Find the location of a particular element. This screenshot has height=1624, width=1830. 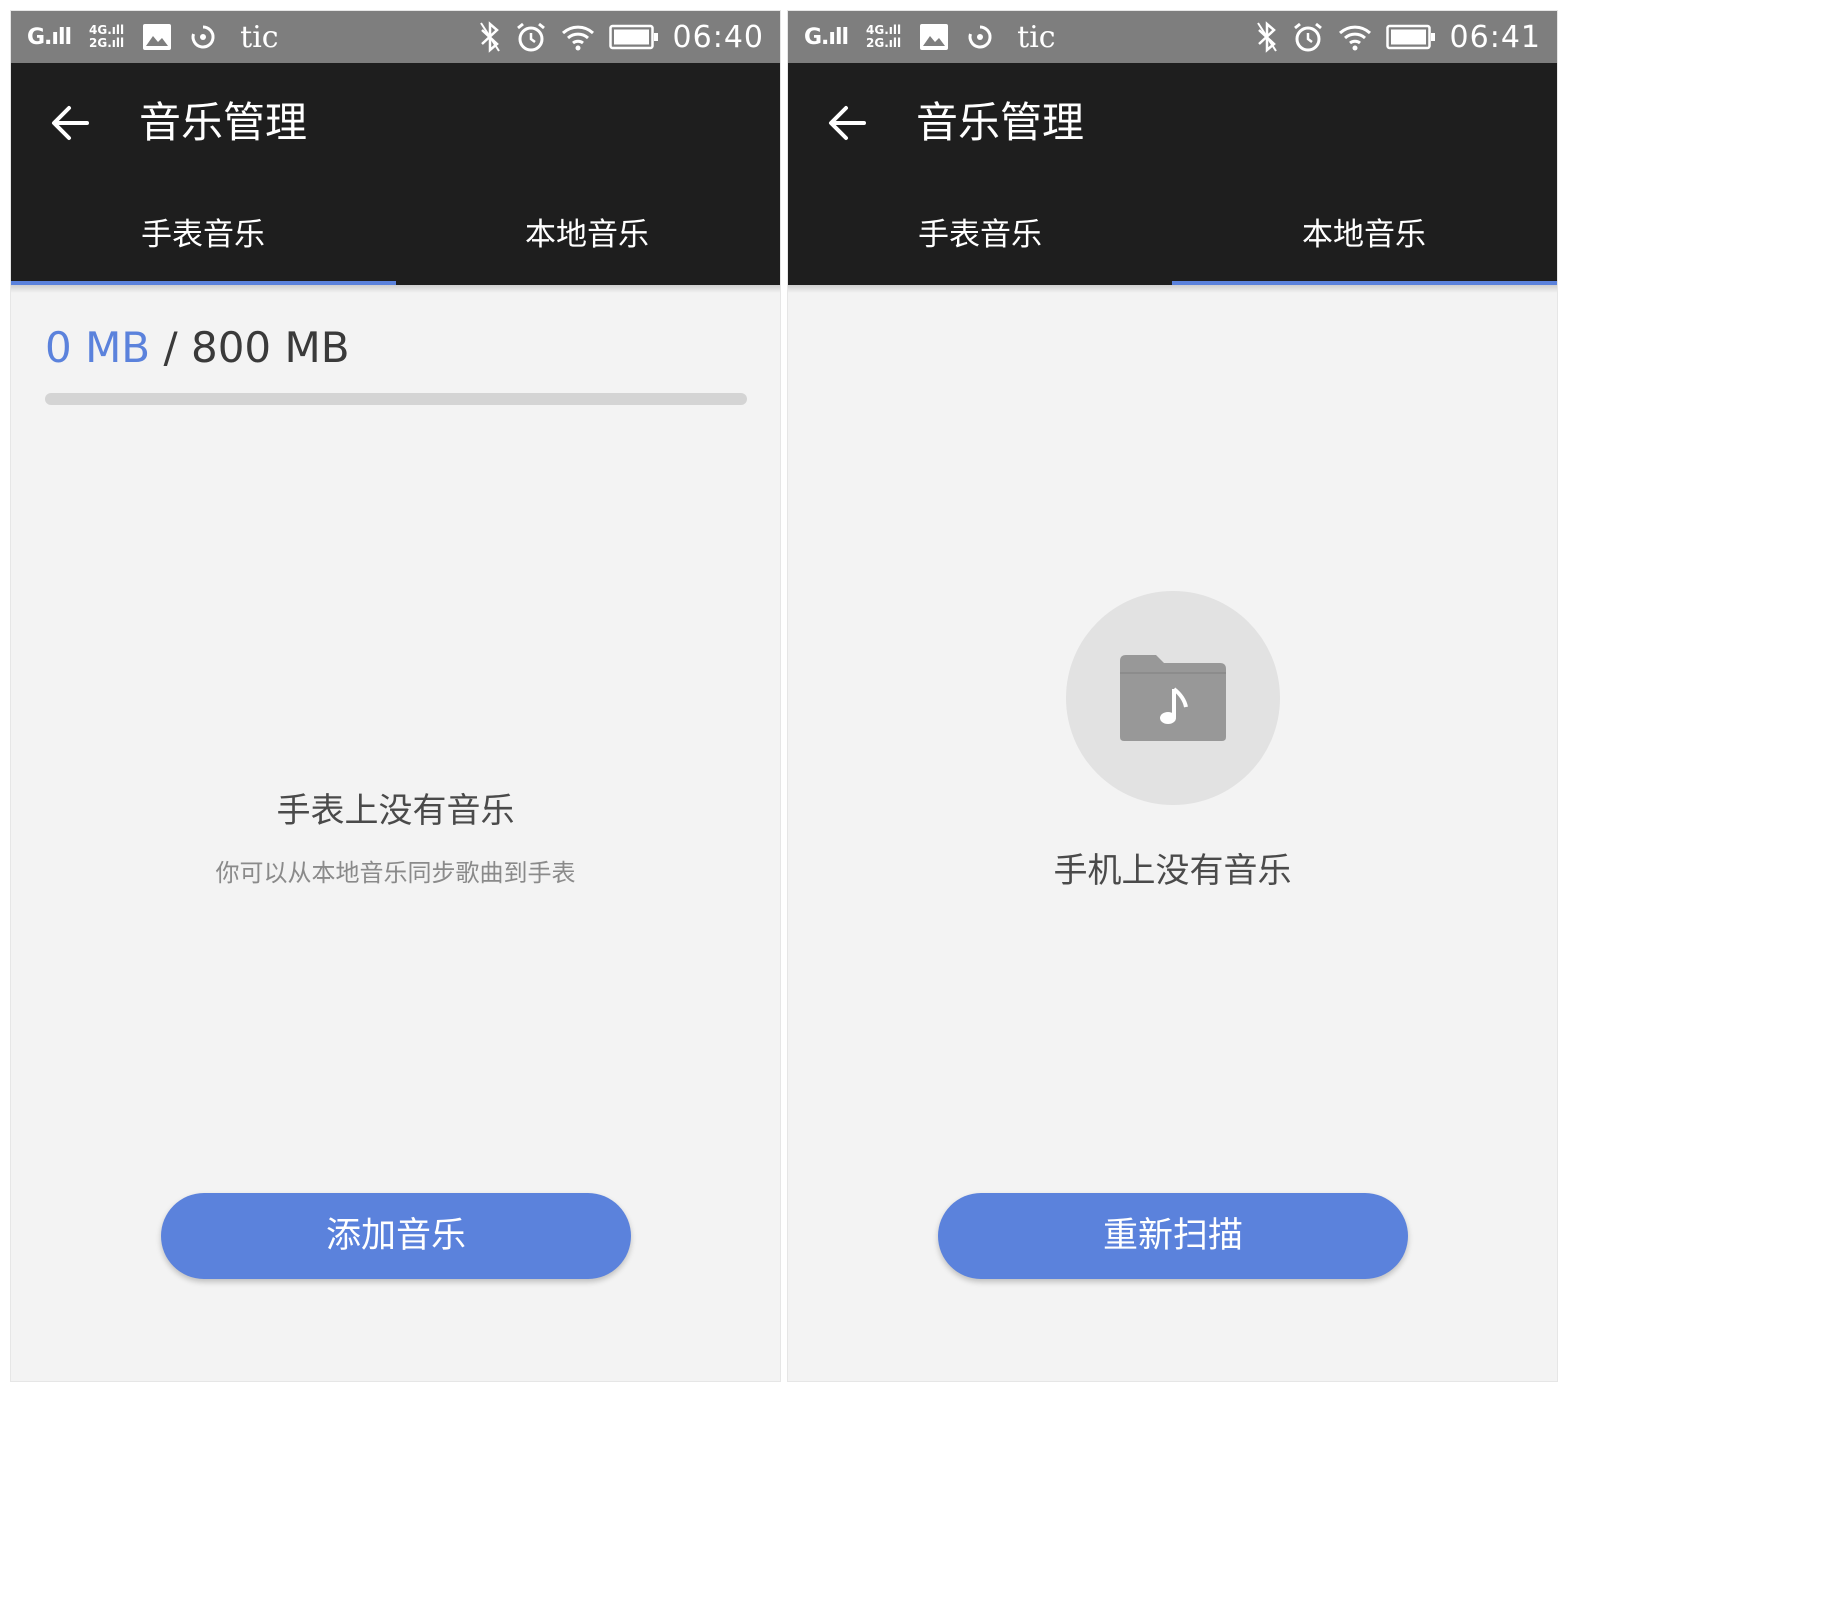

rescan-button: 重新扫描 is located at coordinates (1173, 1236).